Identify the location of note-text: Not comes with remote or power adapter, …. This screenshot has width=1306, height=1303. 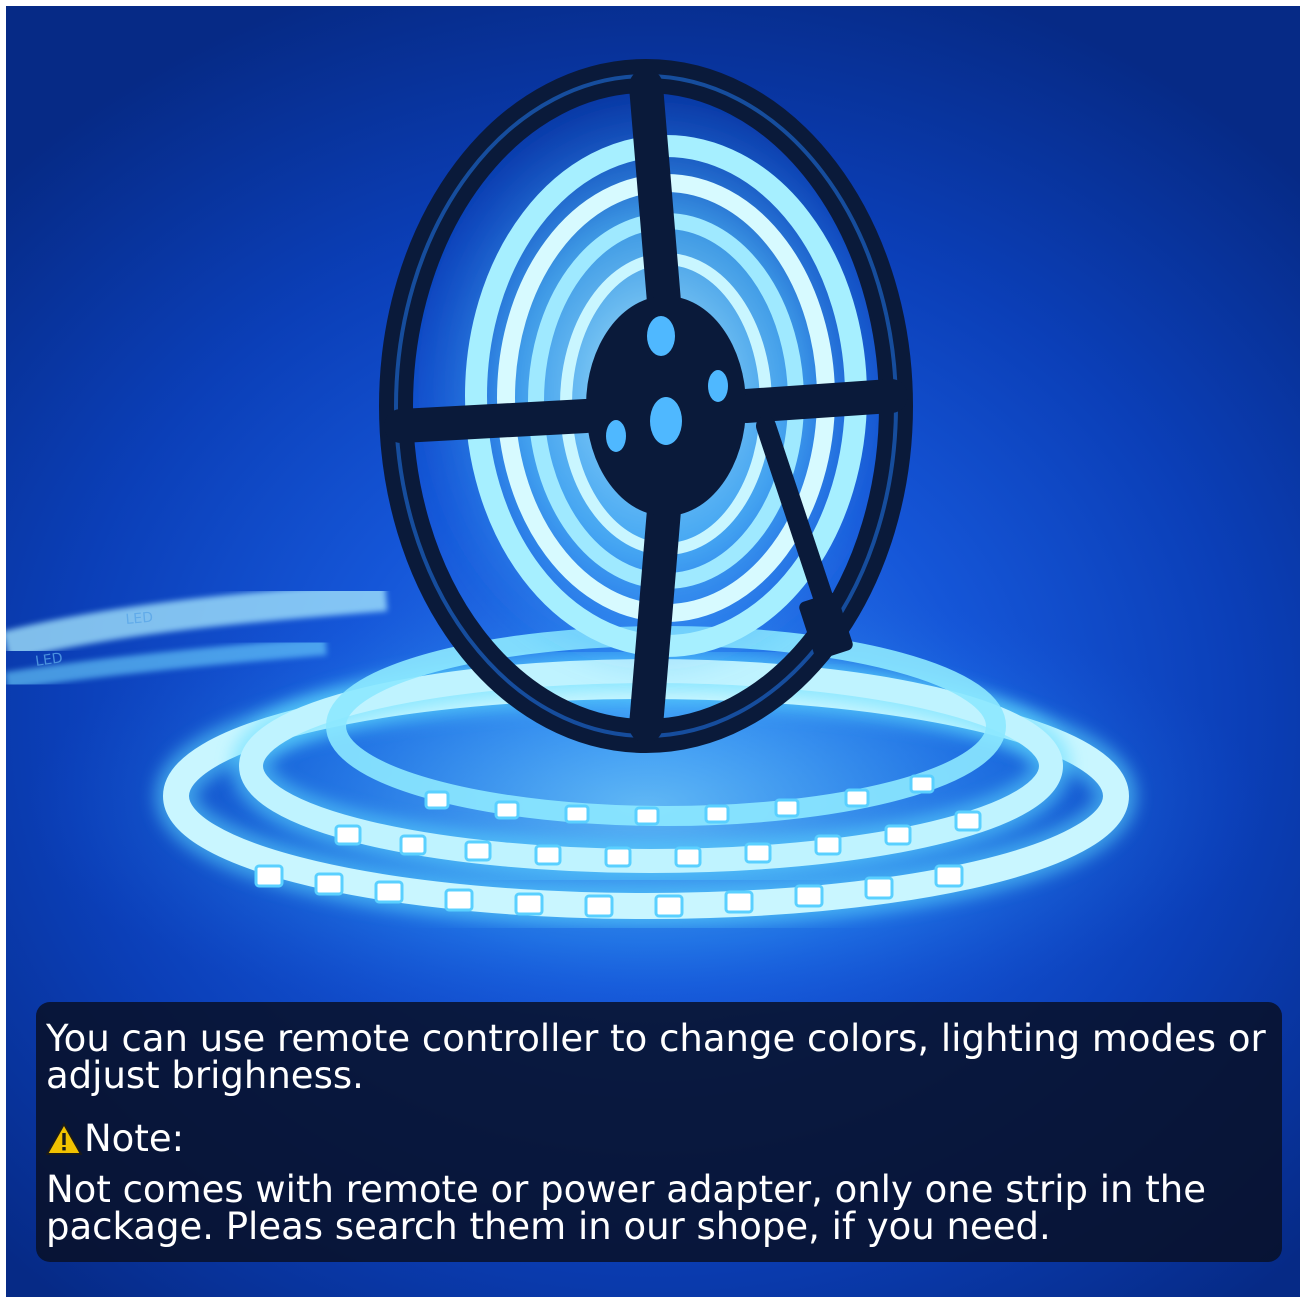
(626, 1208).